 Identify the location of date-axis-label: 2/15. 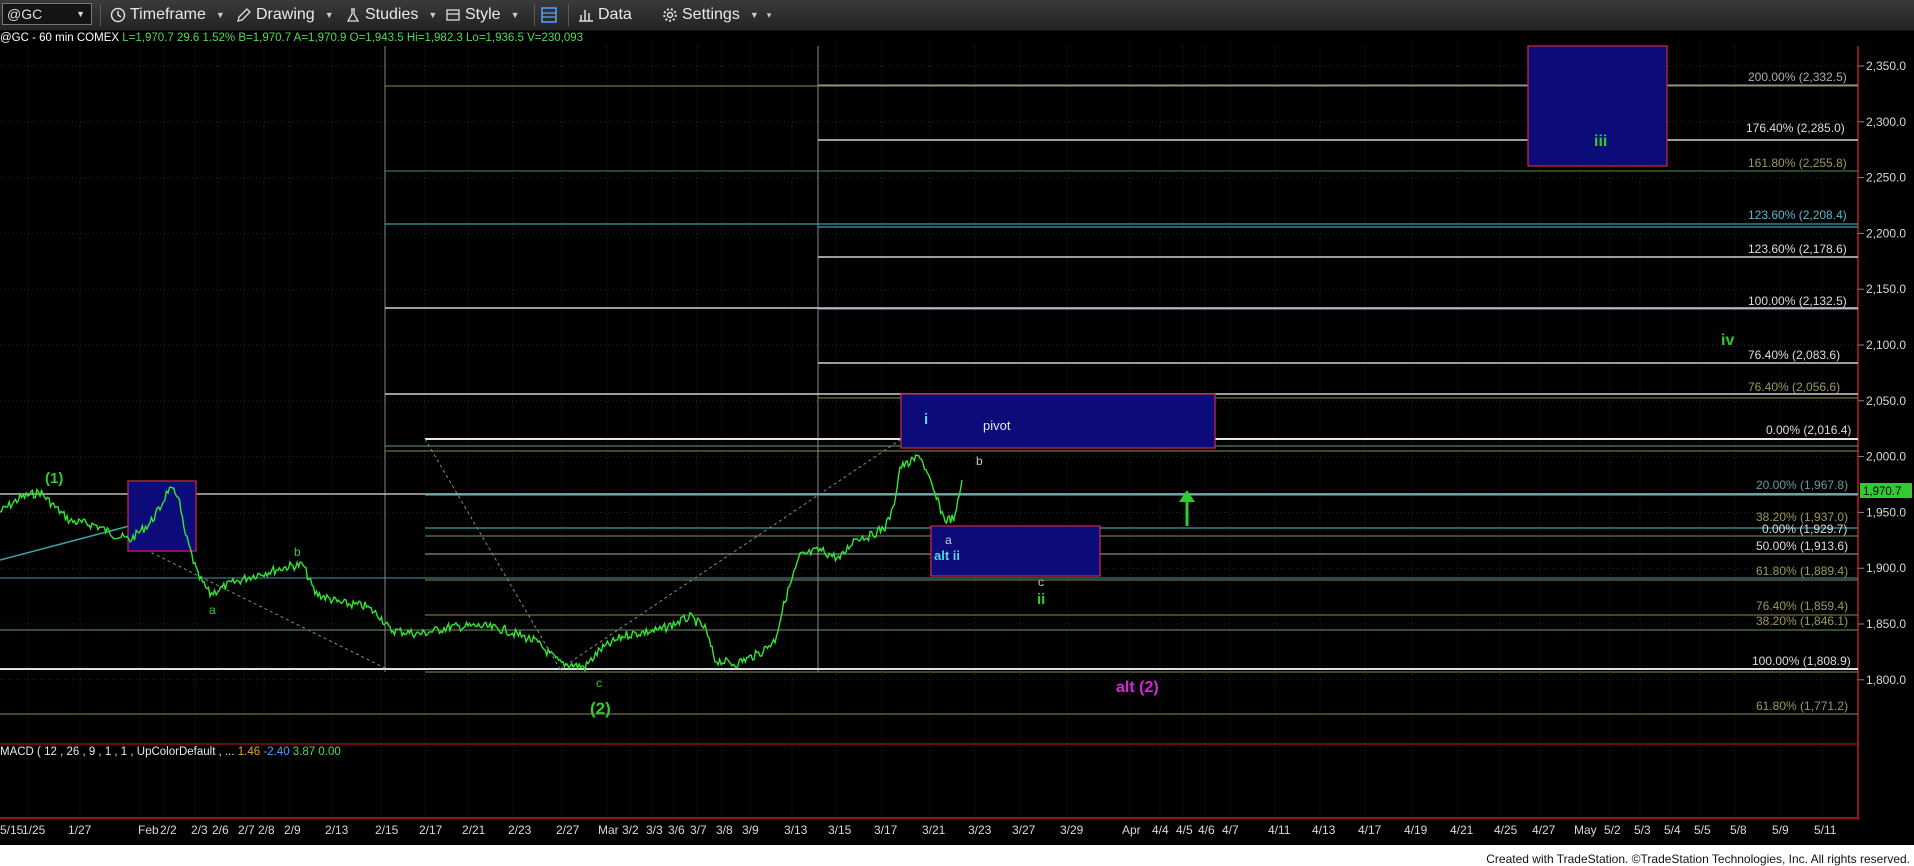
(387, 830).